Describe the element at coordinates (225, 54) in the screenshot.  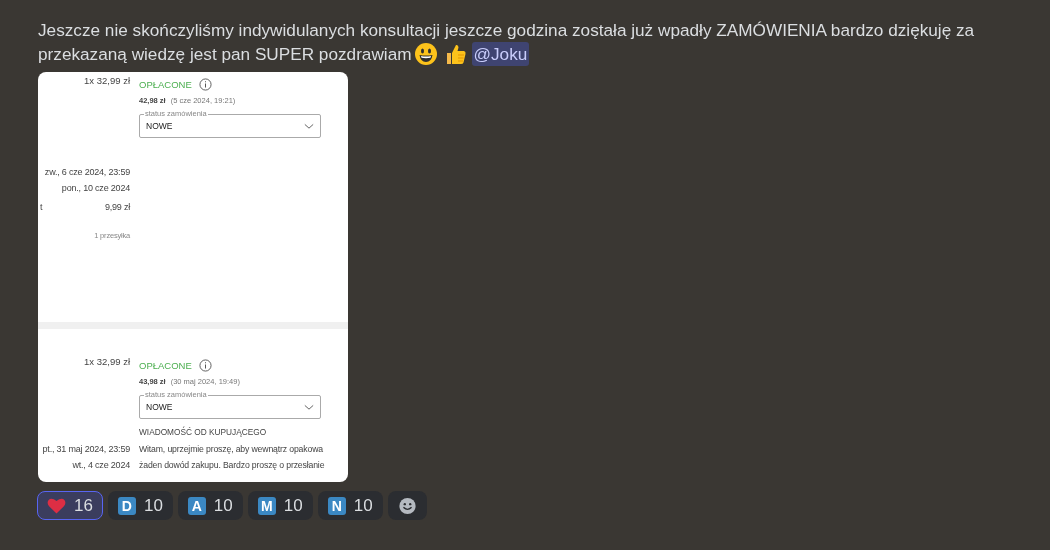
I see `message-text: przekazaną wiedzę jest pan SUPER pozdrawiam` at that location.